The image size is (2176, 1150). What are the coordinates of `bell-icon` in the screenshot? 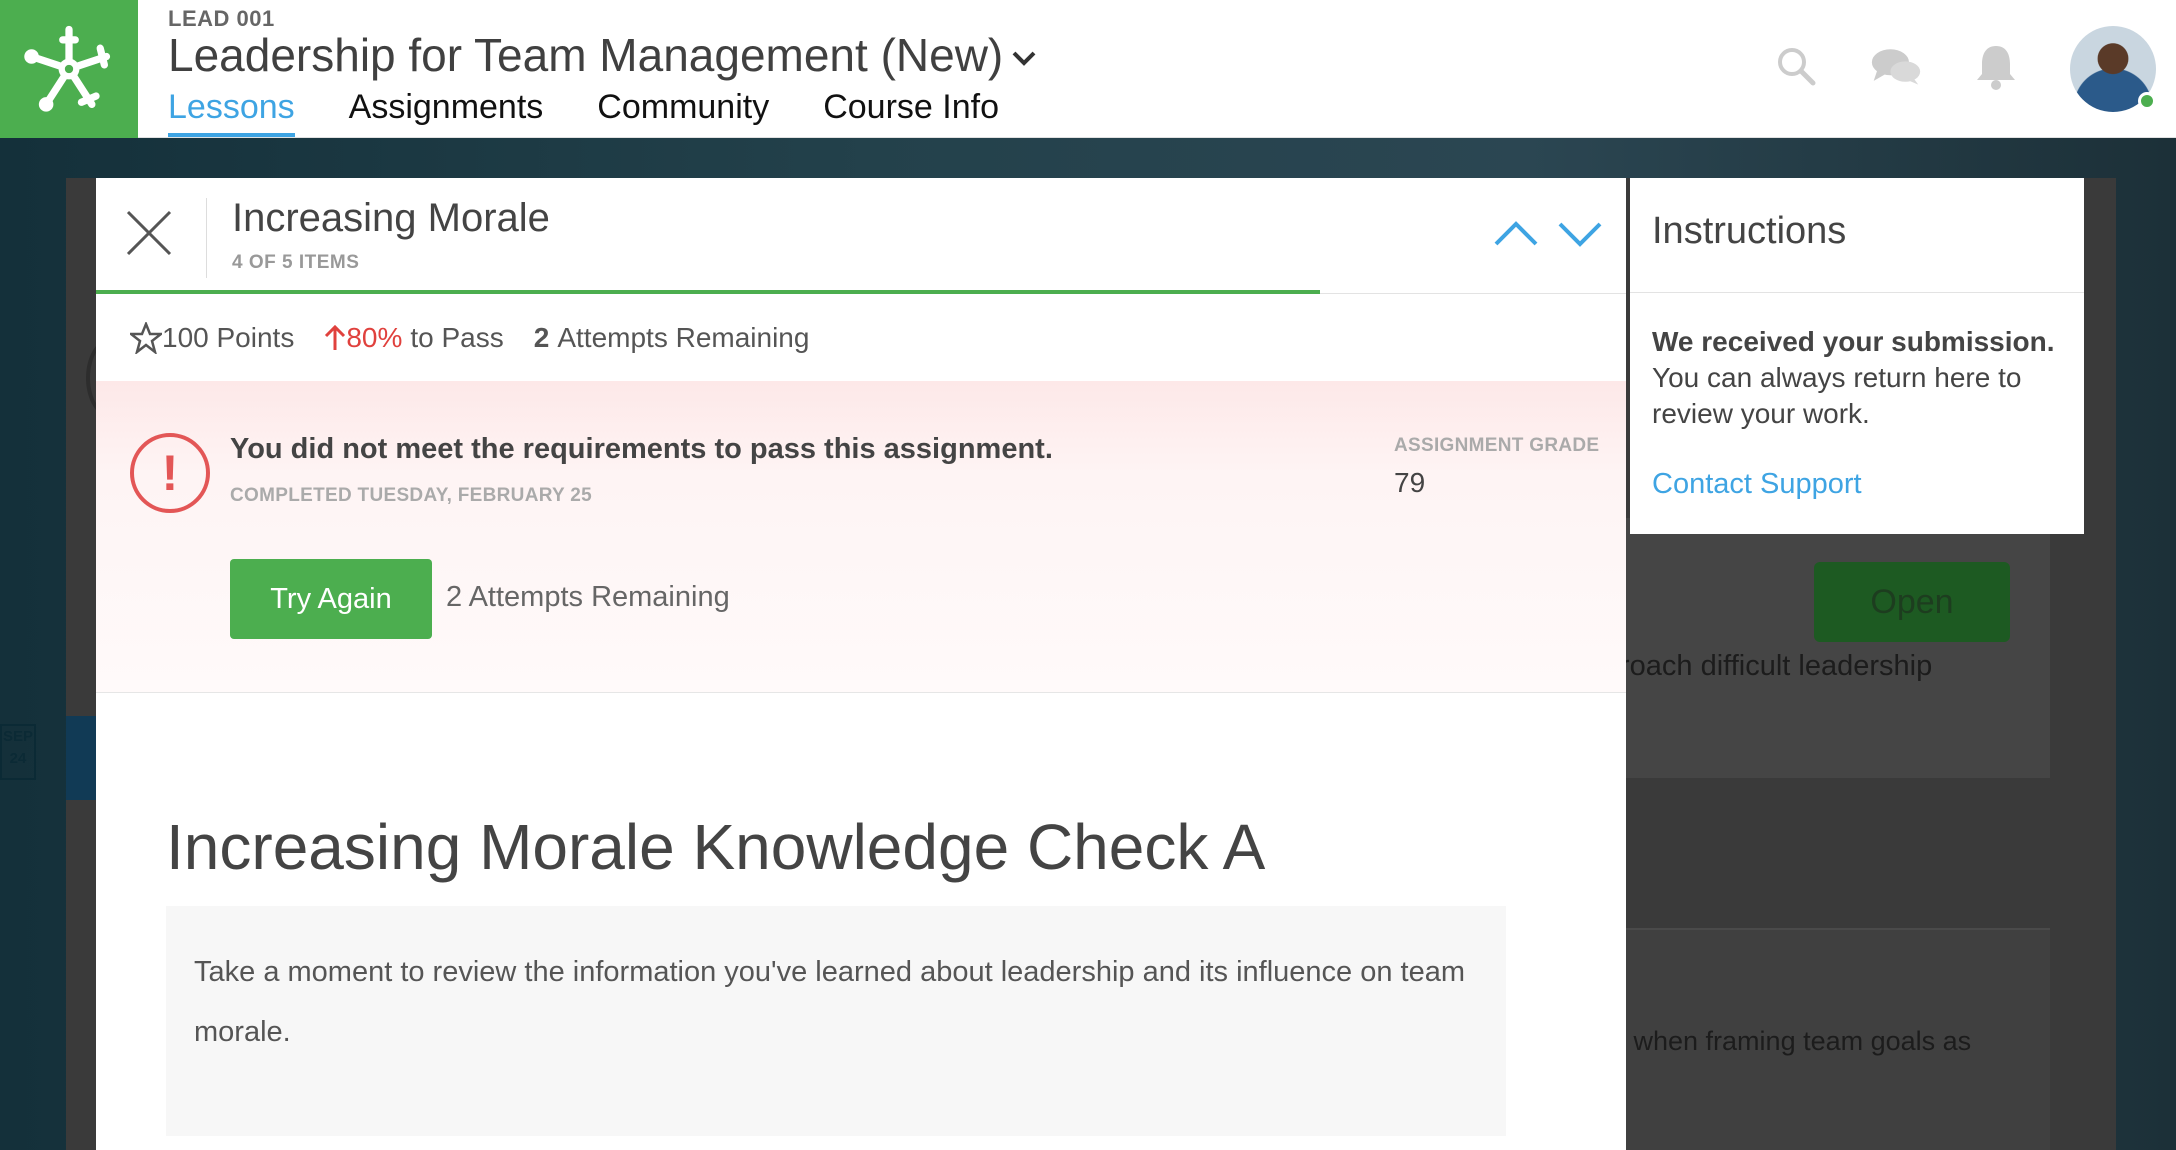 It's located at (1996, 68).